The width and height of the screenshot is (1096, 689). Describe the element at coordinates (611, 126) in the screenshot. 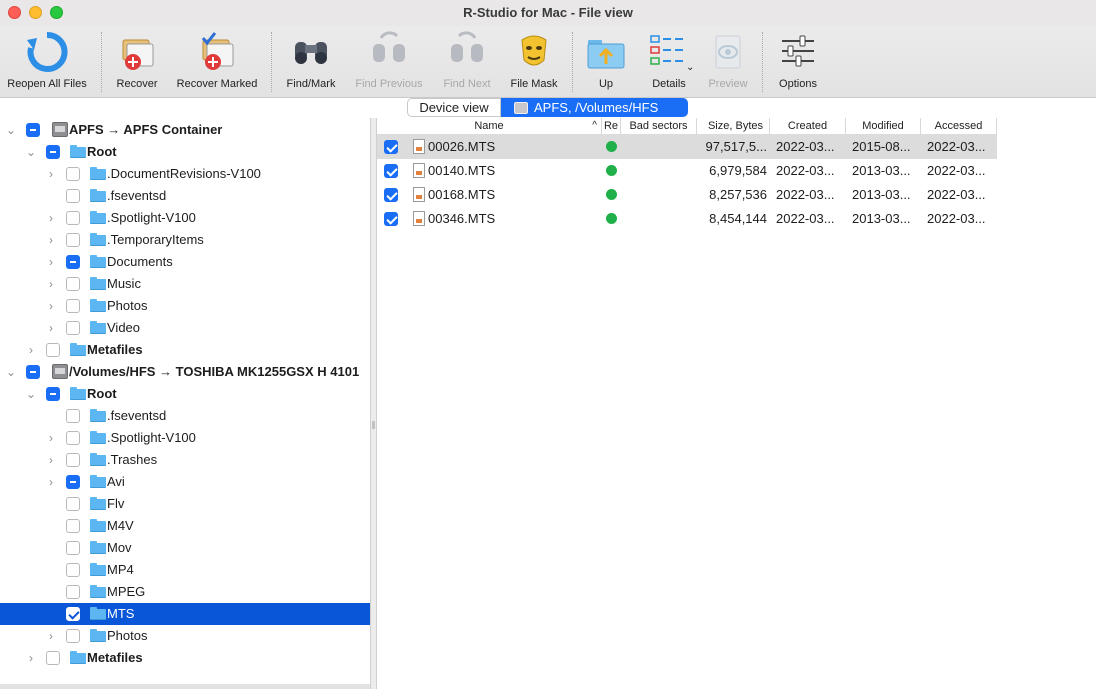

I see `column-recovery: Re` at that location.